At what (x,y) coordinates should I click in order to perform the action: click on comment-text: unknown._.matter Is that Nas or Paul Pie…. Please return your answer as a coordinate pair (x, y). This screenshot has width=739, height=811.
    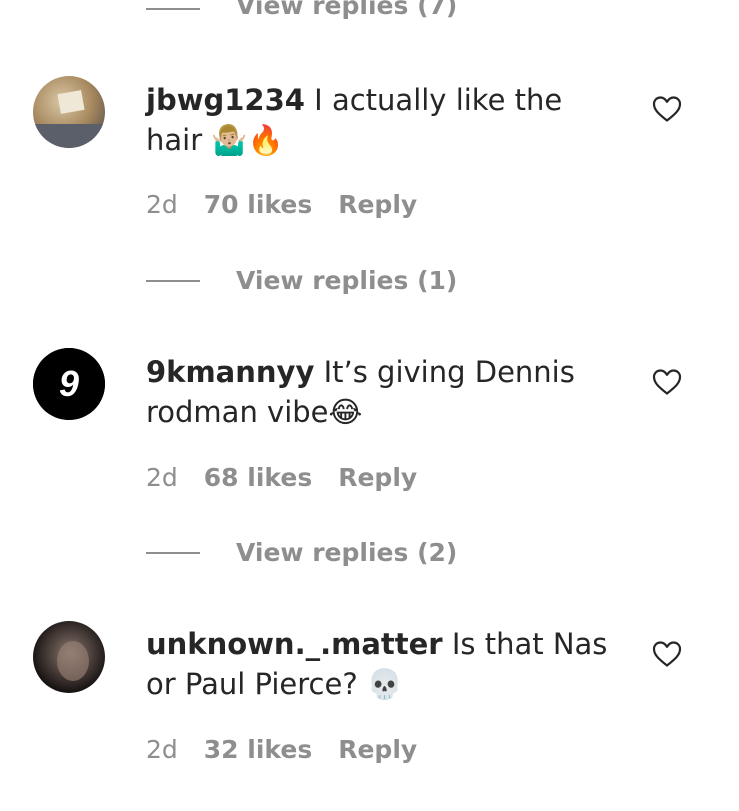
    Looking at the image, I should click on (386, 664).